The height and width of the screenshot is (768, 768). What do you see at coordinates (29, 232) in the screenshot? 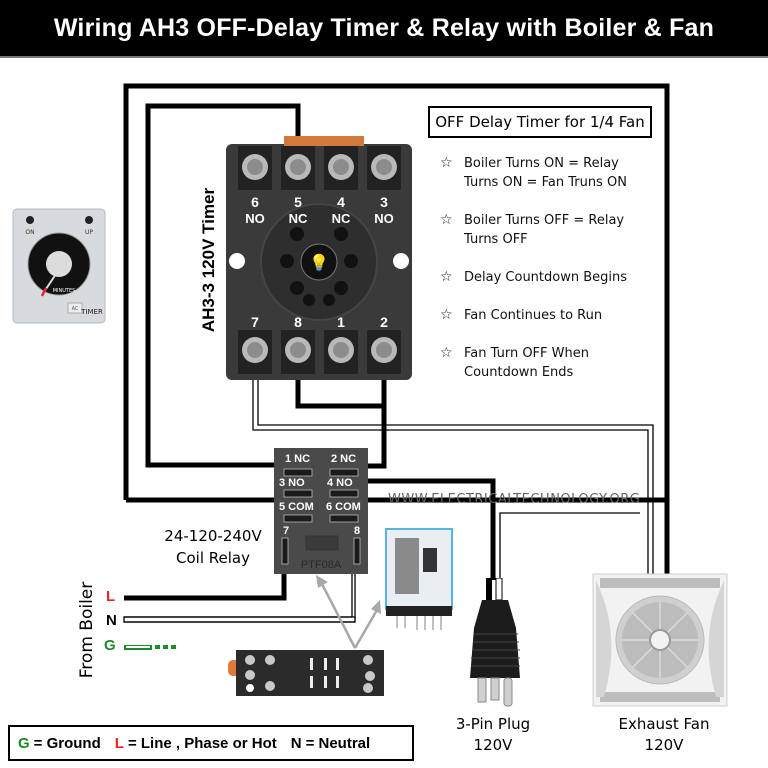
I see `on-label: ON` at bounding box center [29, 232].